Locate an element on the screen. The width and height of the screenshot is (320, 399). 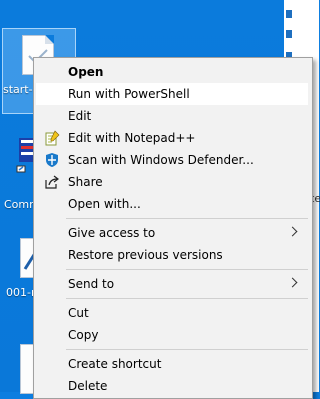
menu-item-run-with-powershell: Run with PowerShell is located at coordinates (172, 94).